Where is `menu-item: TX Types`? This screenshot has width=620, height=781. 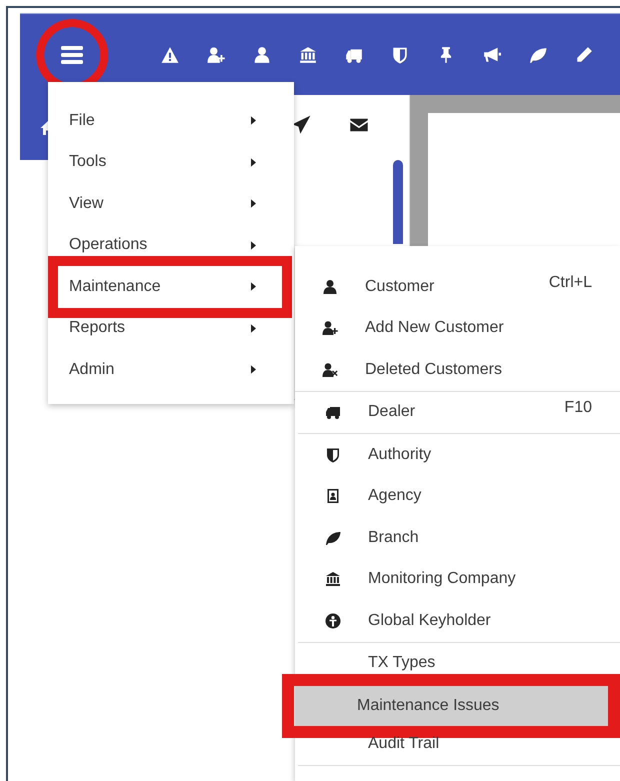
menu-item: TX Types is located at coordinates (458, 663).